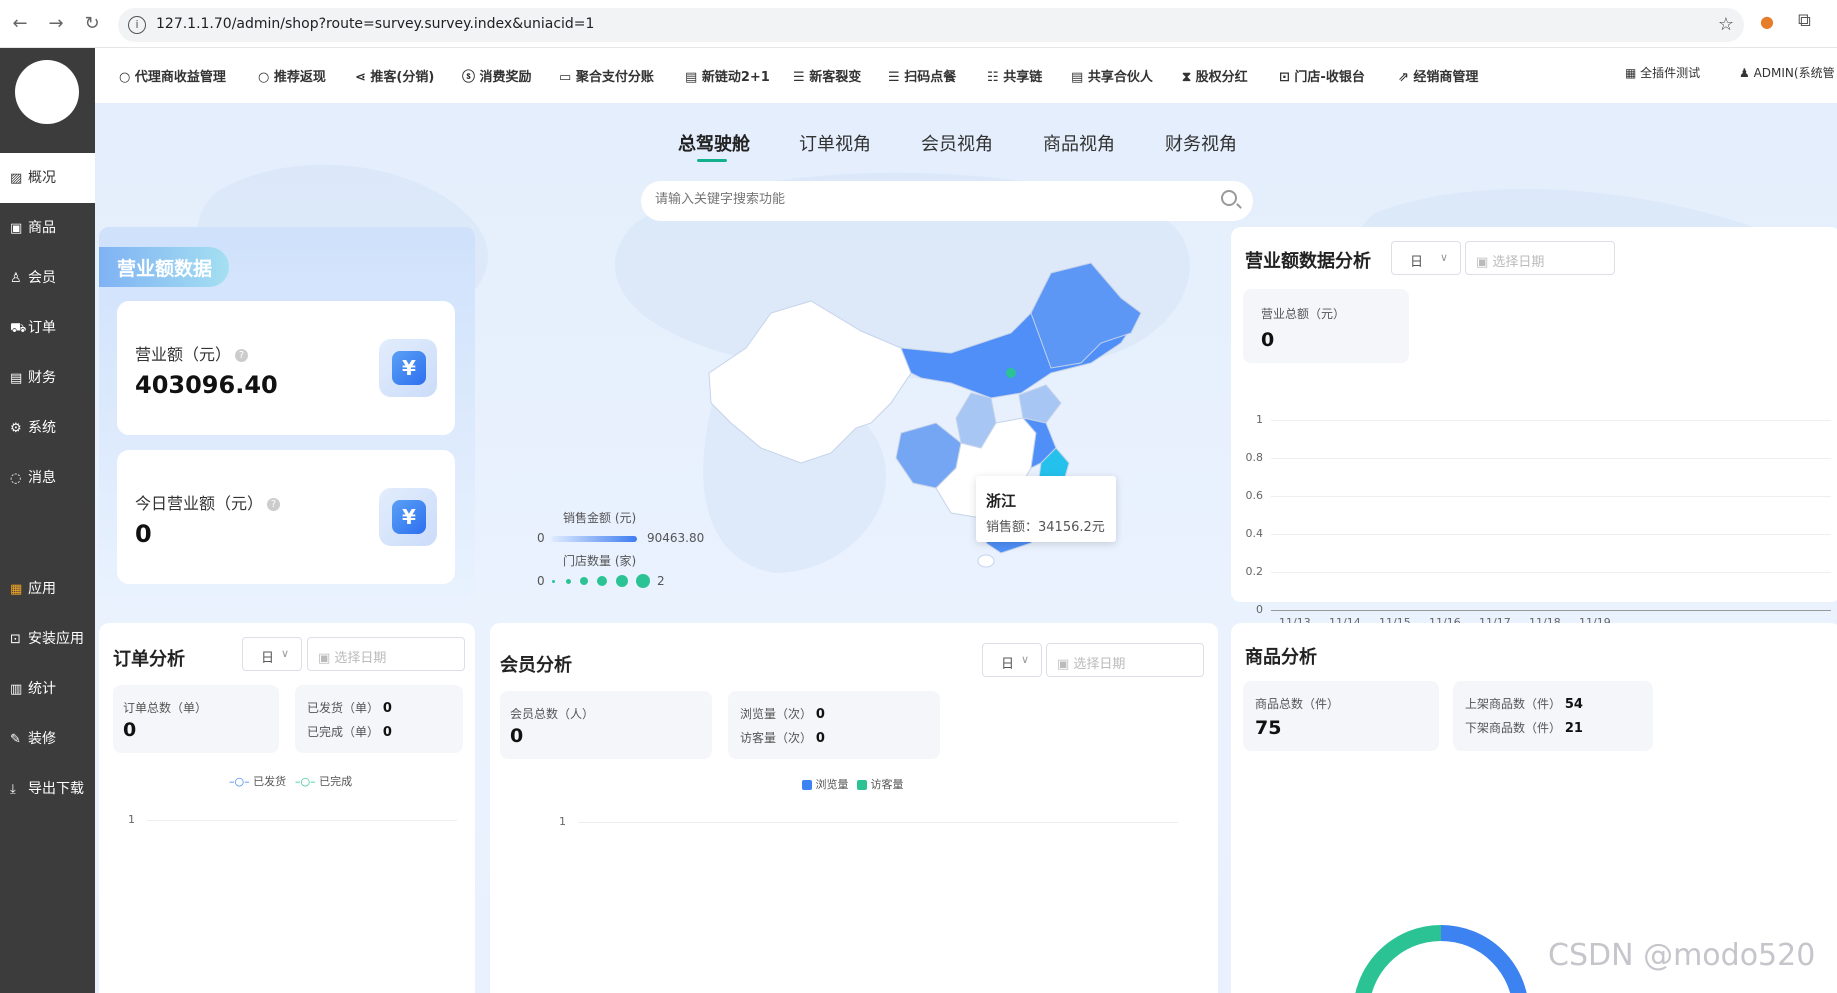  What do you see at coordinates (1787, 72) in the screenshot?
I see `user-menu: ♟ ADMIN(系统管` at bounding box center [1787, 72].